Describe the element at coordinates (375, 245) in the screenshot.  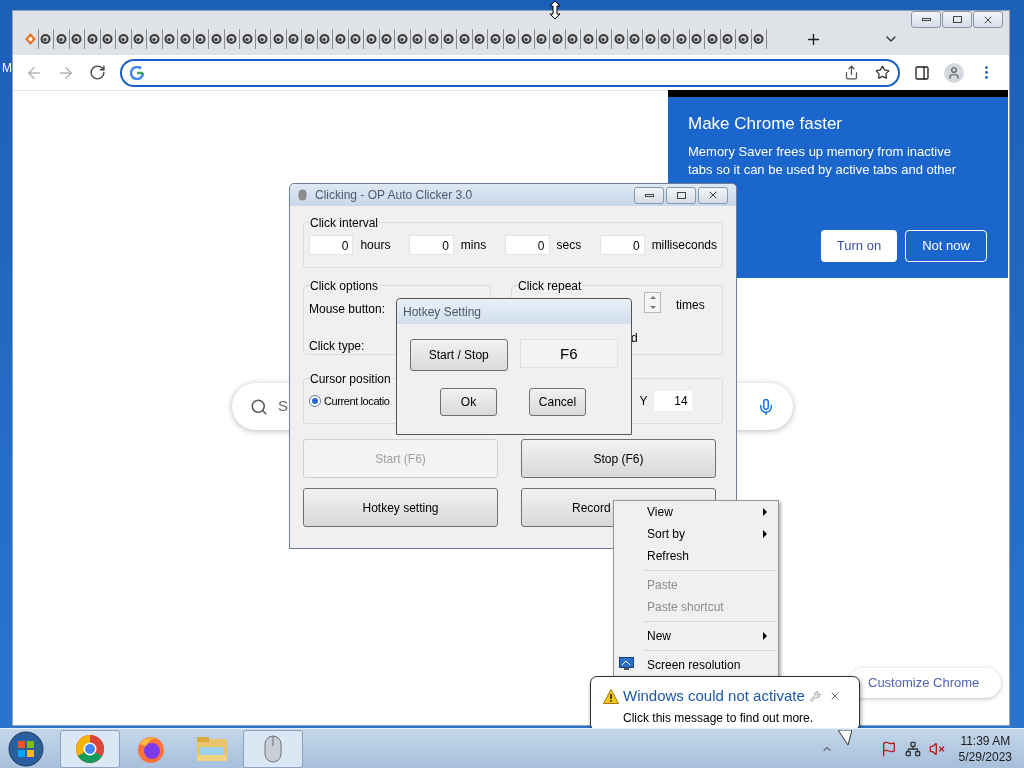
I see `unit-label: hours` at that location.